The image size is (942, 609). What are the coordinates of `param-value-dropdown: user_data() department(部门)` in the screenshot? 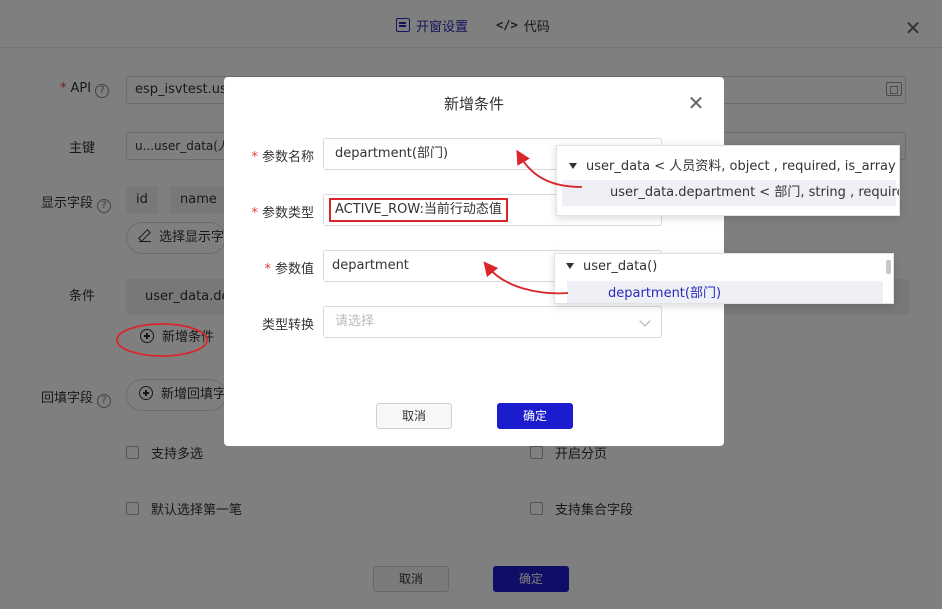 It's located at (724, 278).